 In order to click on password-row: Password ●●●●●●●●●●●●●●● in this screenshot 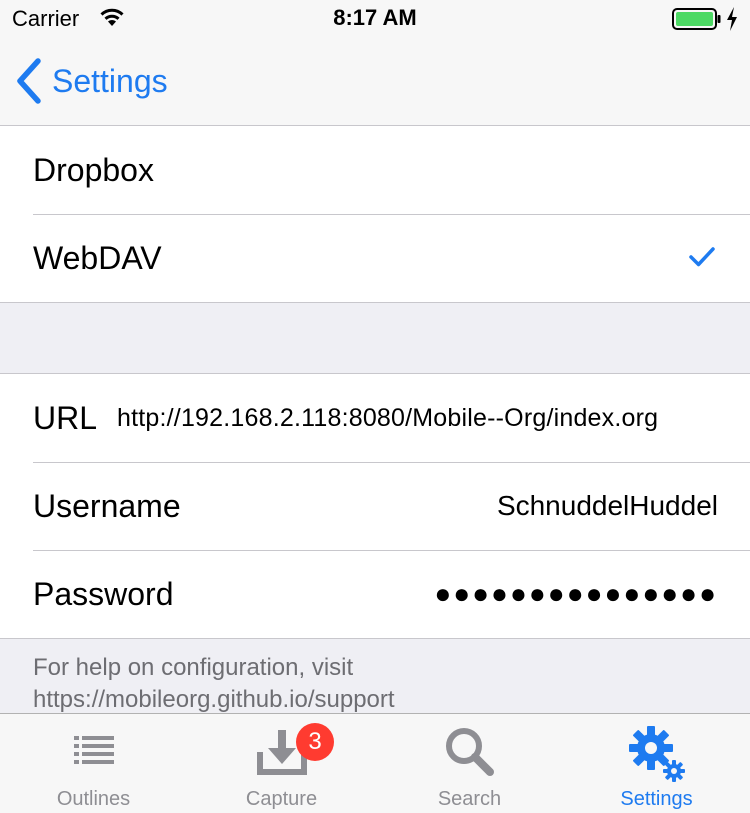, I will do `click(375, 594)`.